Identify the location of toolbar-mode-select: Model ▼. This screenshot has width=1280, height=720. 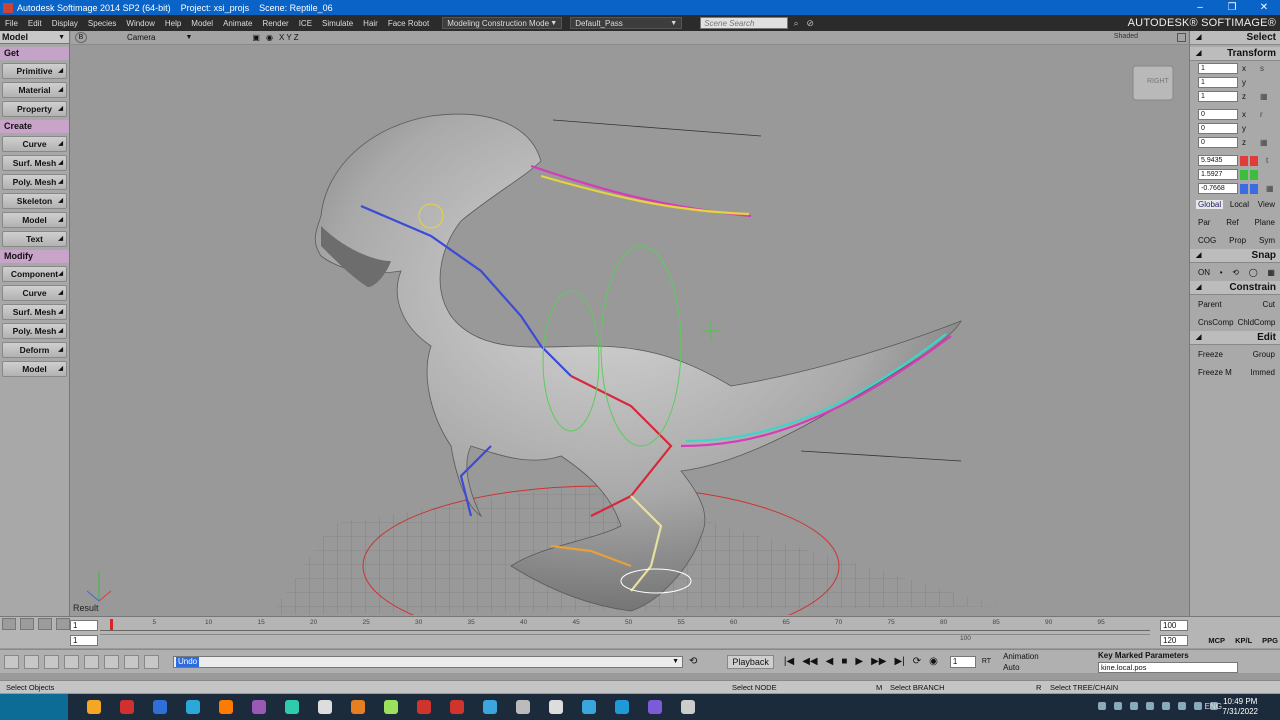
(34, 37).